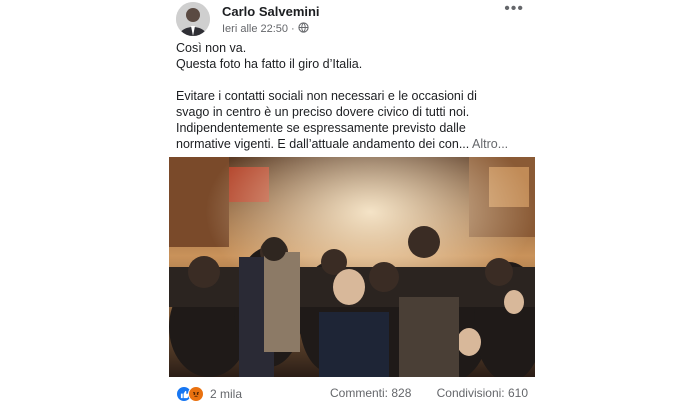 Image resolution: width=696 pixels, height=407 pixels. What do you see at coordinates (352, 19) in the screenshot?
I see `post-header: Carlo Salvemini Ieri alle 22:50 · •••` at bounding box center [352, 19].